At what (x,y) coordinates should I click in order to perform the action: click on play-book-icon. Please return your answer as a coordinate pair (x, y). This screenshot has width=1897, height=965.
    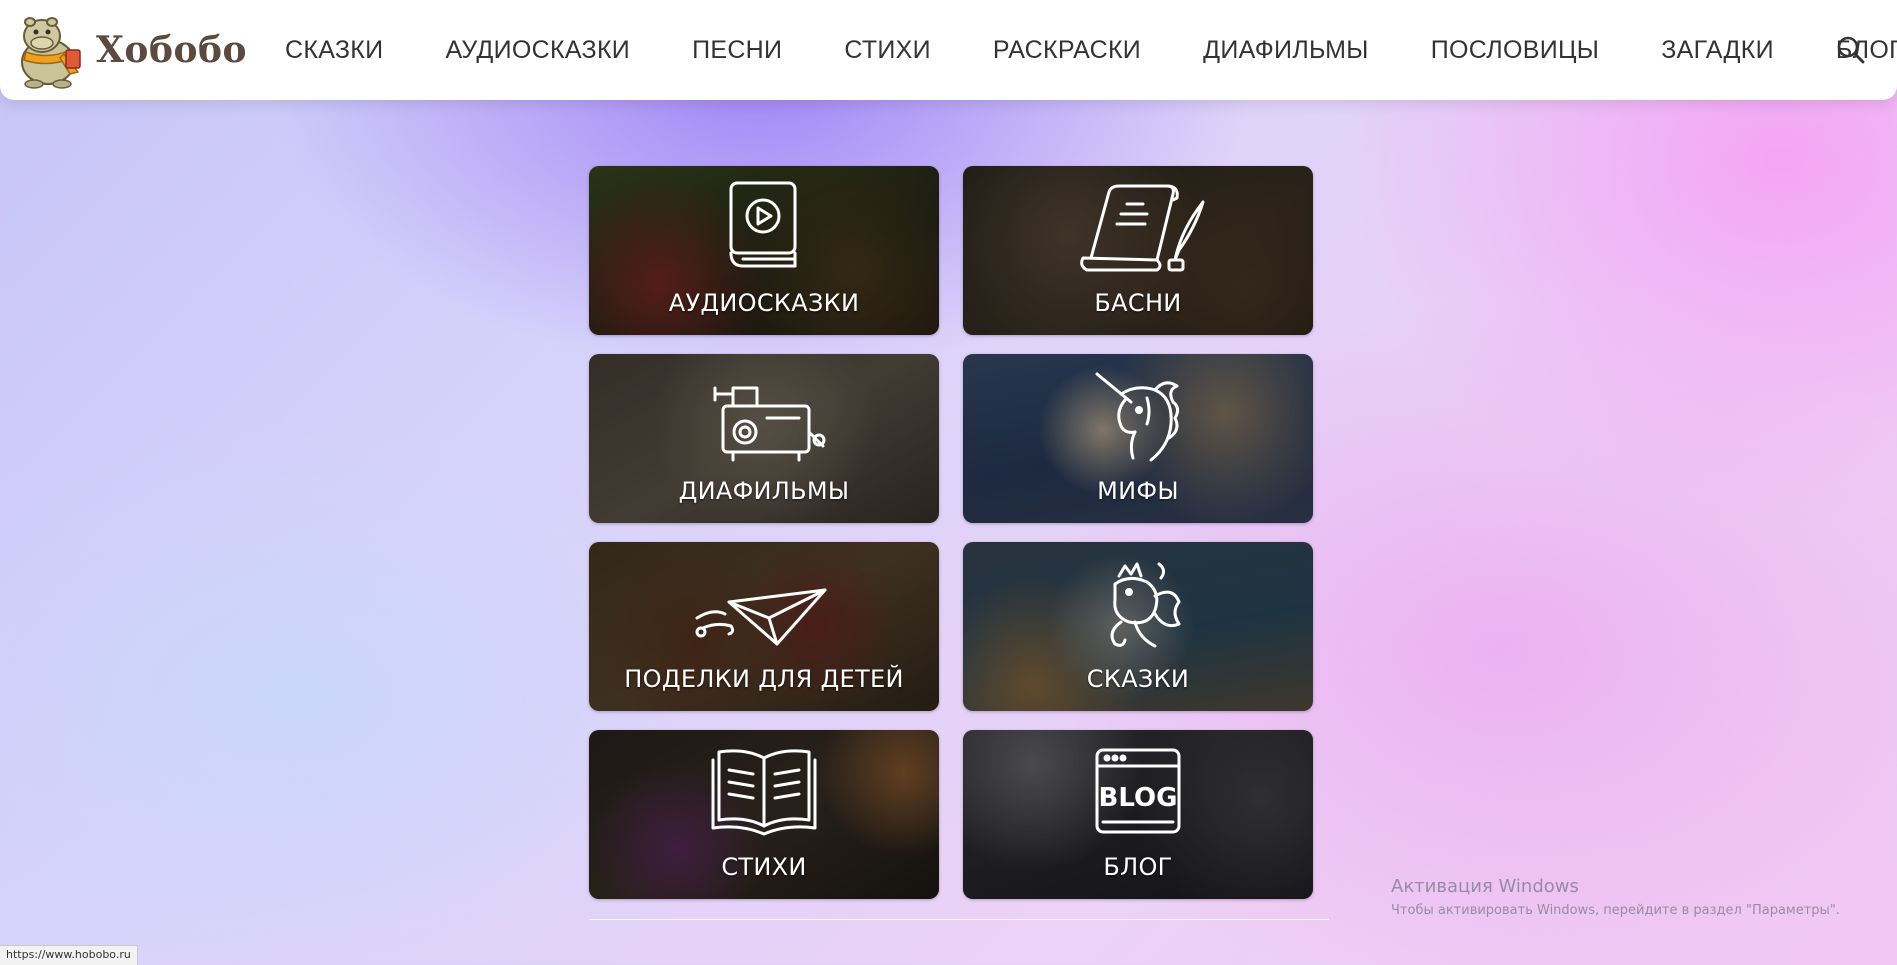
    Looking at the image, I should click on (763, 224).